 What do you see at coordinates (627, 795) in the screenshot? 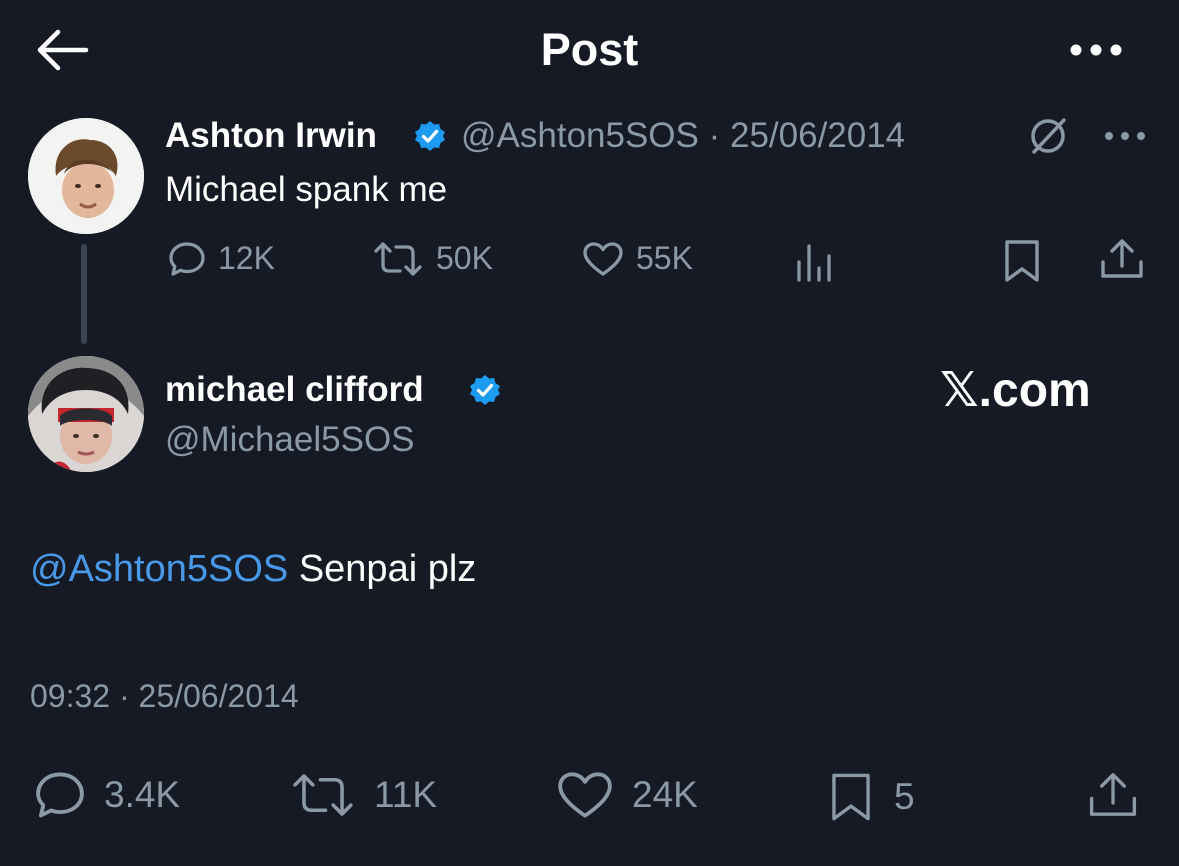
I see `like-button: 24K` at bounding box center [627, 795].